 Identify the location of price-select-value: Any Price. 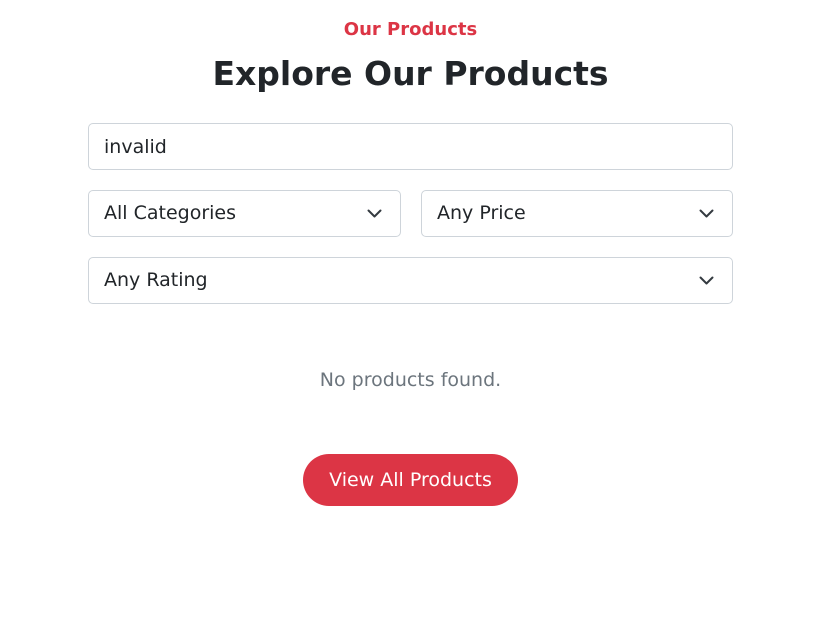
(481, 213).